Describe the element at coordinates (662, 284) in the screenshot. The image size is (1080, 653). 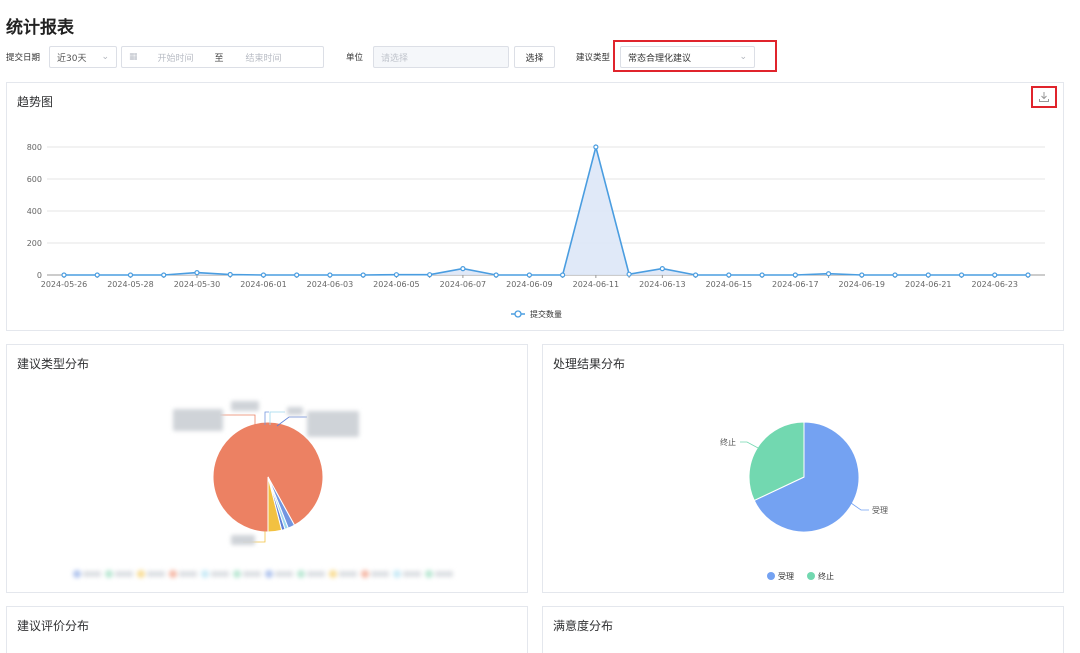
I see `x-tick-label: 2024-06-13` at that location.